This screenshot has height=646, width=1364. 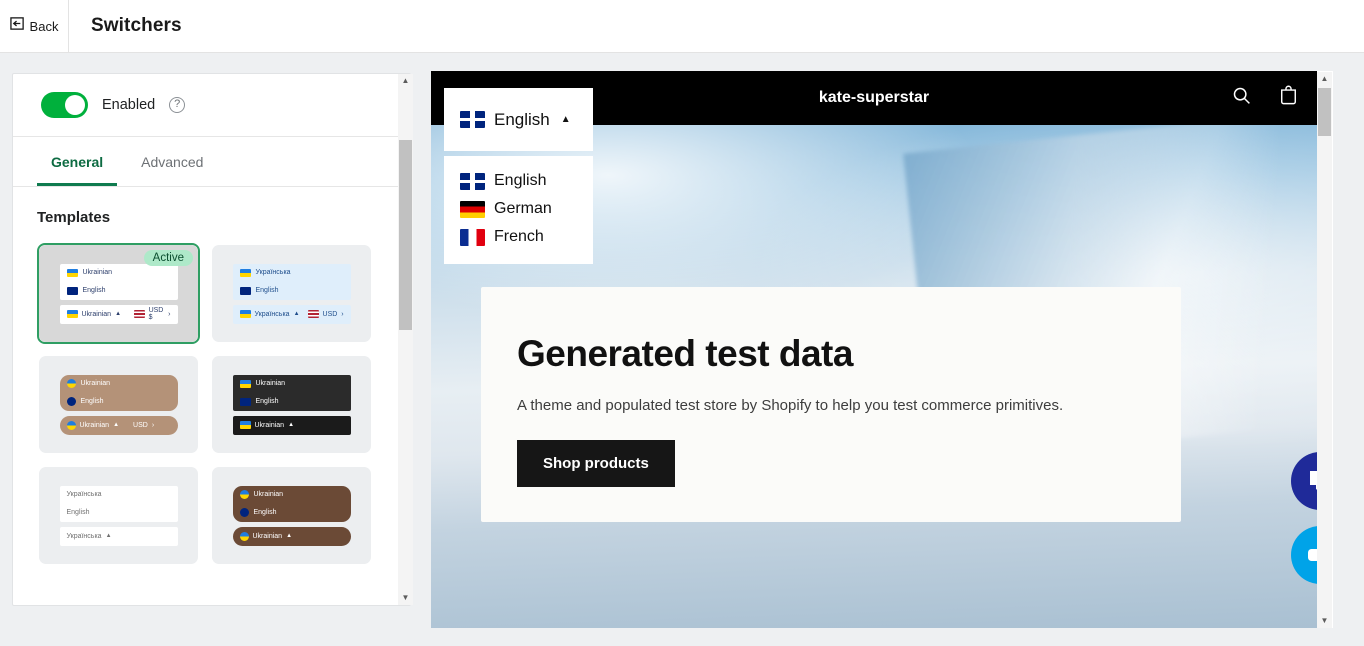 What do you see at coordinates (84, 536) in the screenshot?
I see `template-bar-language-label: Українська` at bounding box center [84, 536].